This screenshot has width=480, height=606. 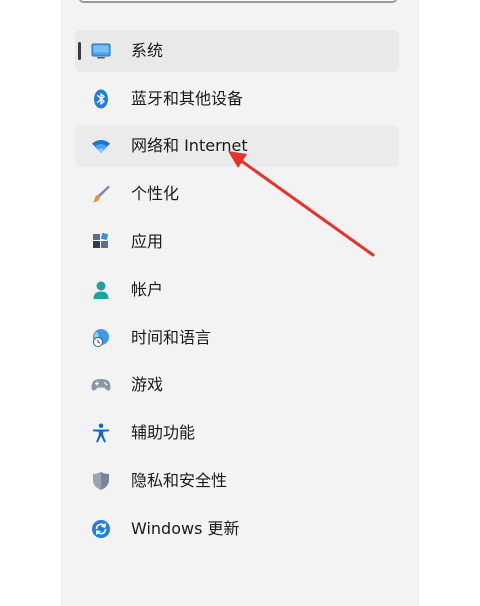 I want to click on sidebar-item-time-language: 时间和语言, so click(x=237, y=338).